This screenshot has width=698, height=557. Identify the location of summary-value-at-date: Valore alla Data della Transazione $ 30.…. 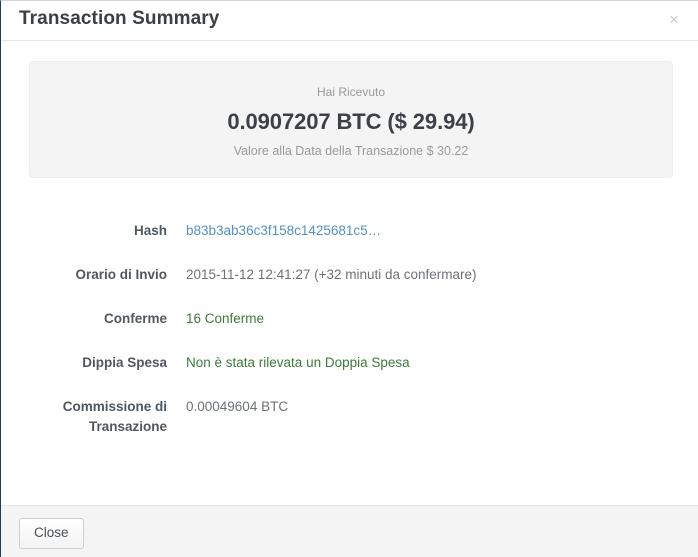
(351, 151).